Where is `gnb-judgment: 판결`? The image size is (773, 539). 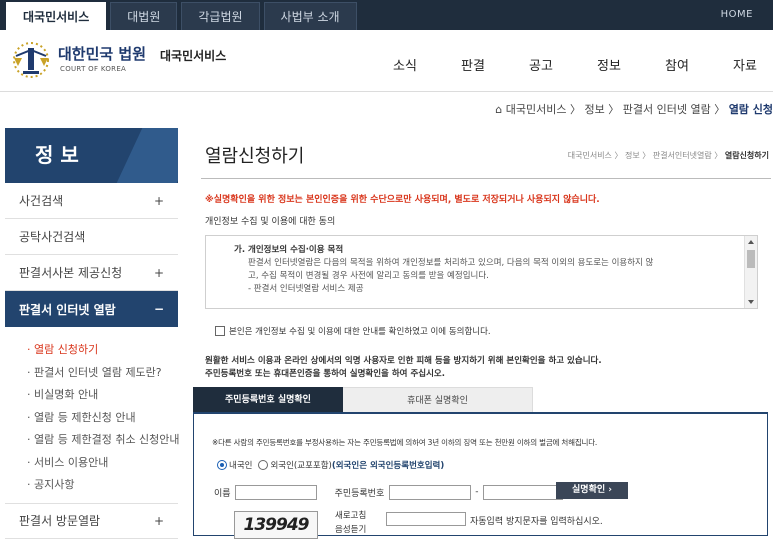 gnb-judgment: 판결 is located at coordinates (495, 64).